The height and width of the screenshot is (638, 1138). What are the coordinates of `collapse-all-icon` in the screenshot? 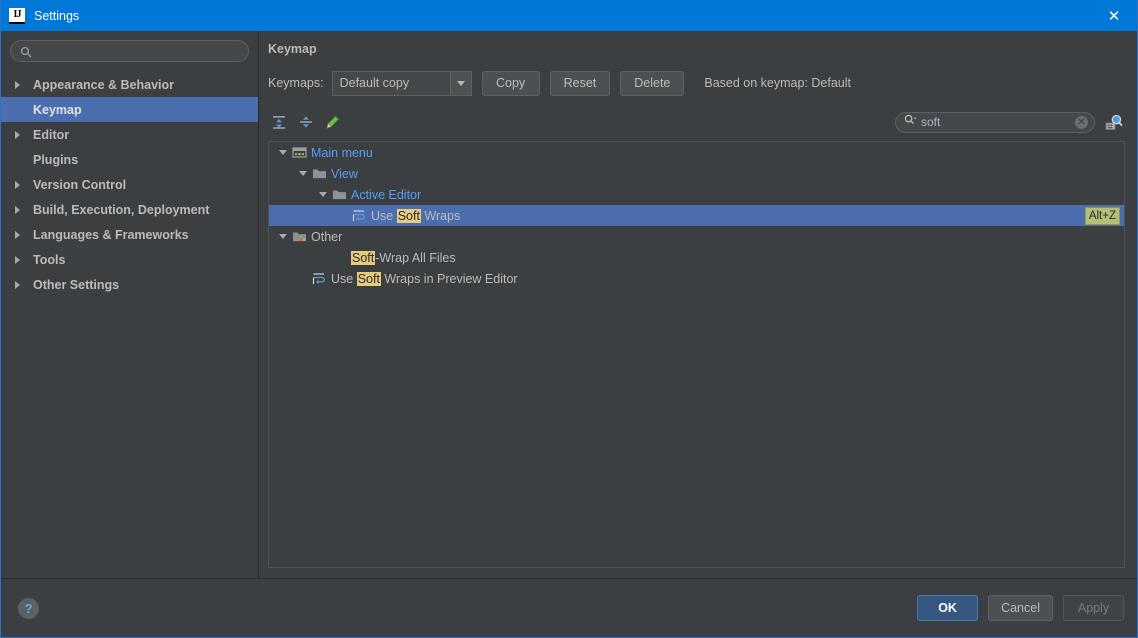 It's located at (306, 122).